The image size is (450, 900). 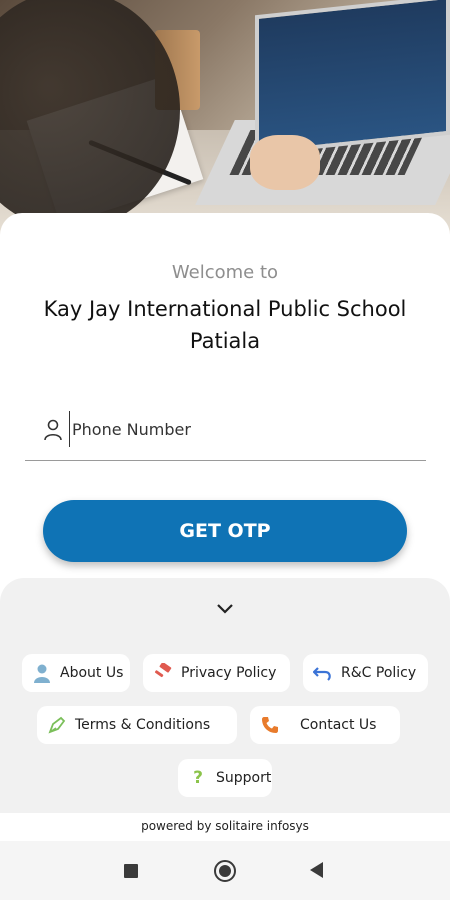 What do you see at coordinates (229, 673) in the screenshot?
I see `privacy-policy-label: Privacy Policy` at bounding box center [229, 673].